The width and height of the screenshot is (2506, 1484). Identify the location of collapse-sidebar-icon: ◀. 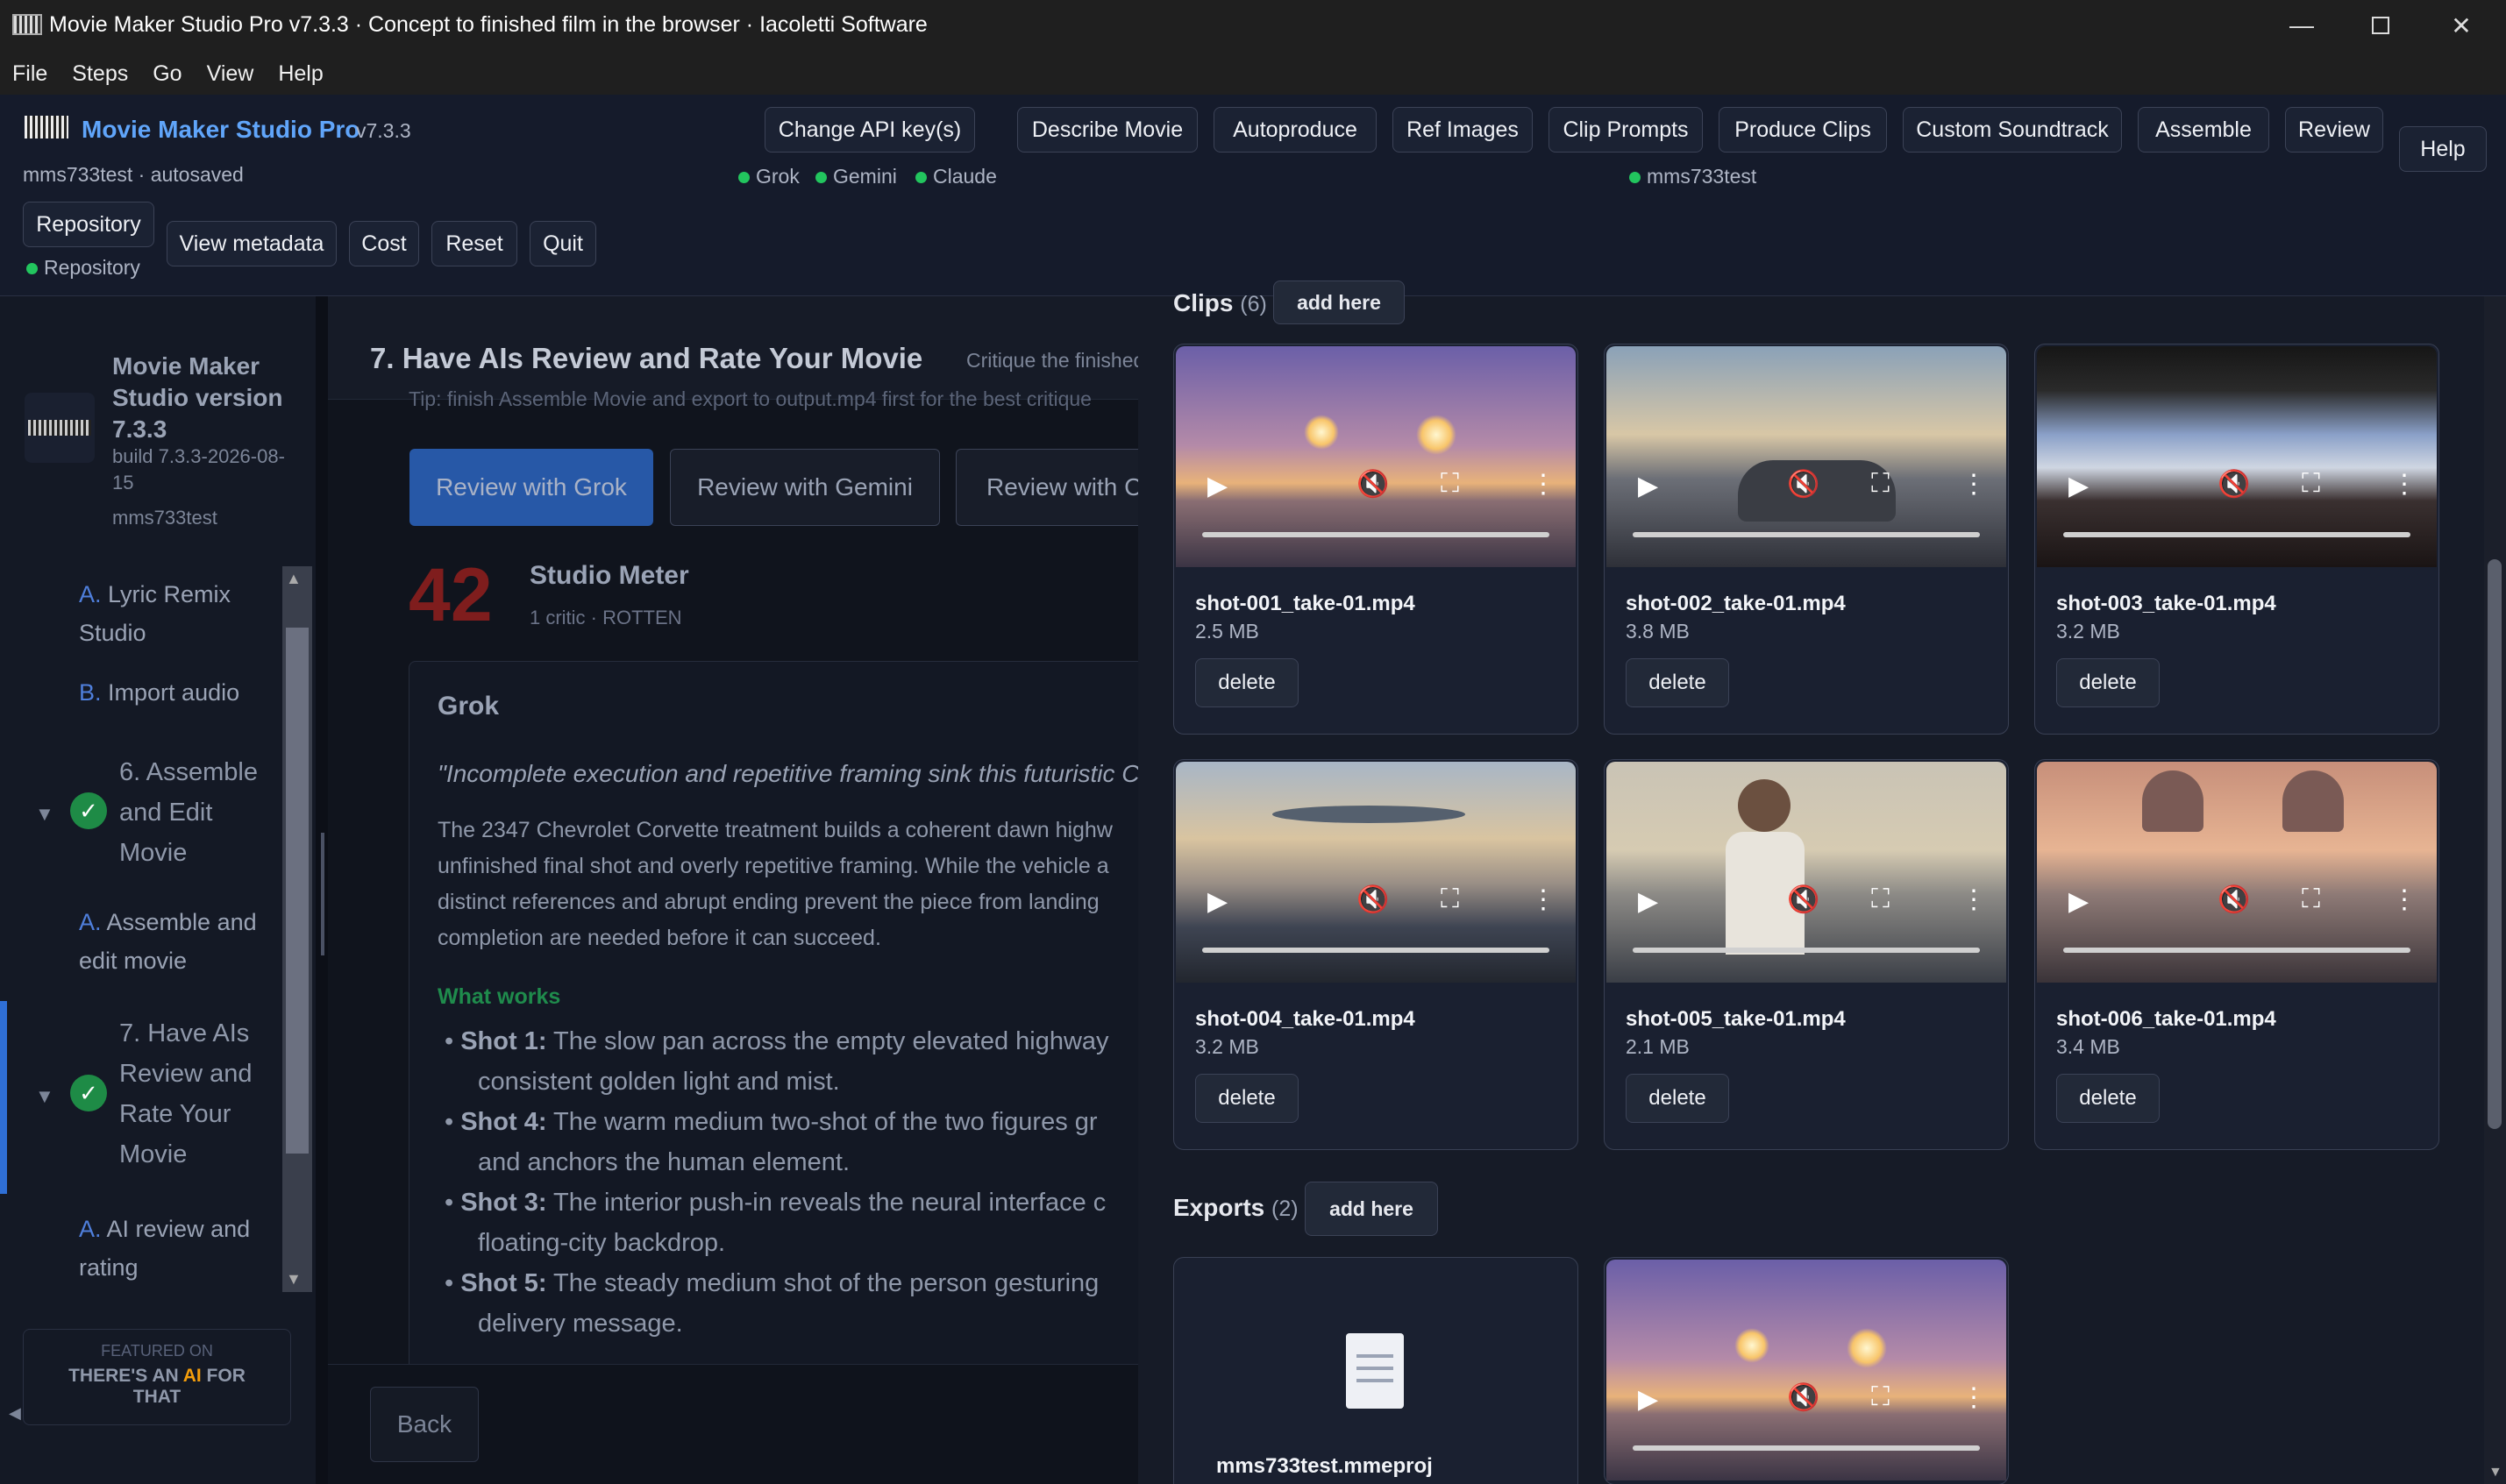
(15, 1413).